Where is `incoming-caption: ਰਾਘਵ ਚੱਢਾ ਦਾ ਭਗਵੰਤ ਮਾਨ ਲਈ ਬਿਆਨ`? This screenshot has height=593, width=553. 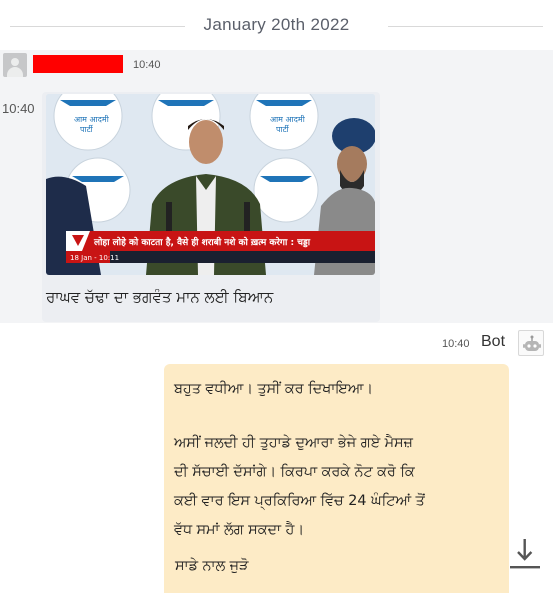 incoming-caption: ਰਾਘਵ ਚੱਢਾ ਦਾ ਭਗਵੰਤ ਮਾਨ ਲਈ ਬਿਆਨ is located at coordinates (160, 297).